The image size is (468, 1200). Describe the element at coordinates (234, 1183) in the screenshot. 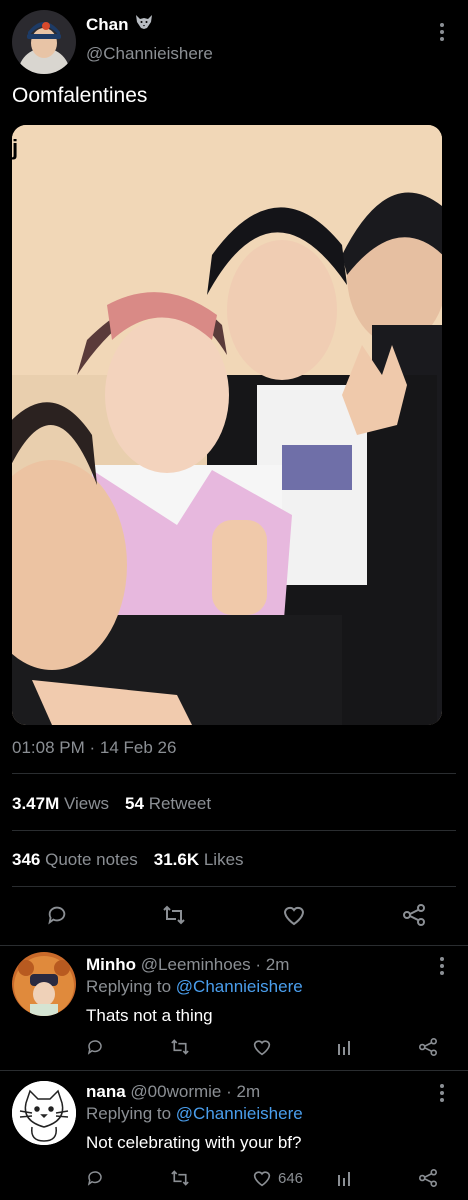

I see `reply-action-bar: 646` at that location.